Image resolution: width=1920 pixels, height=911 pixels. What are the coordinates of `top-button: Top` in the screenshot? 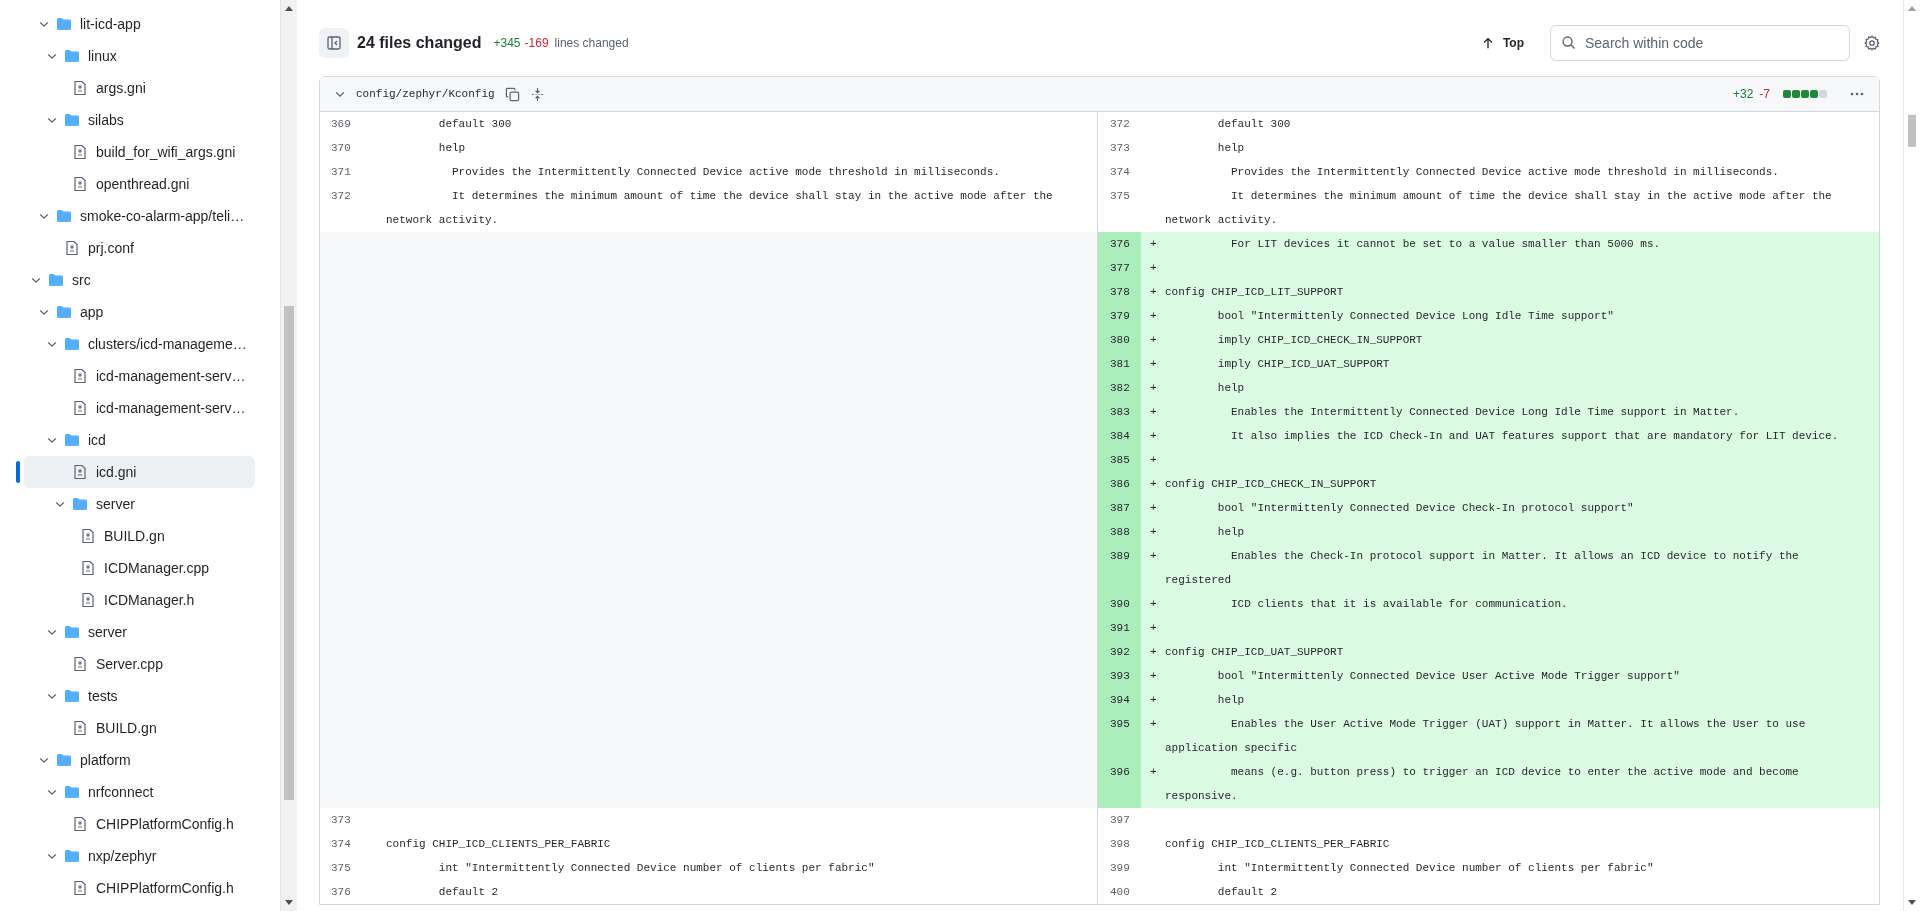 It's located at (1502, 43).